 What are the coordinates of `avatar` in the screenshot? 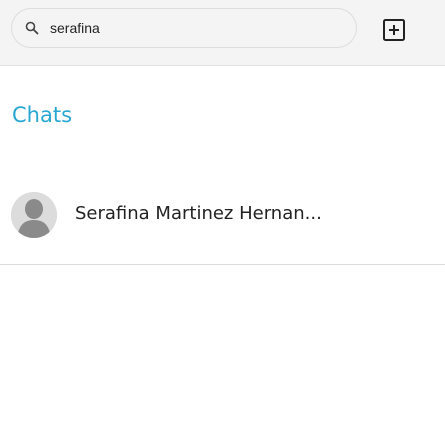 It's located at (34, 215).